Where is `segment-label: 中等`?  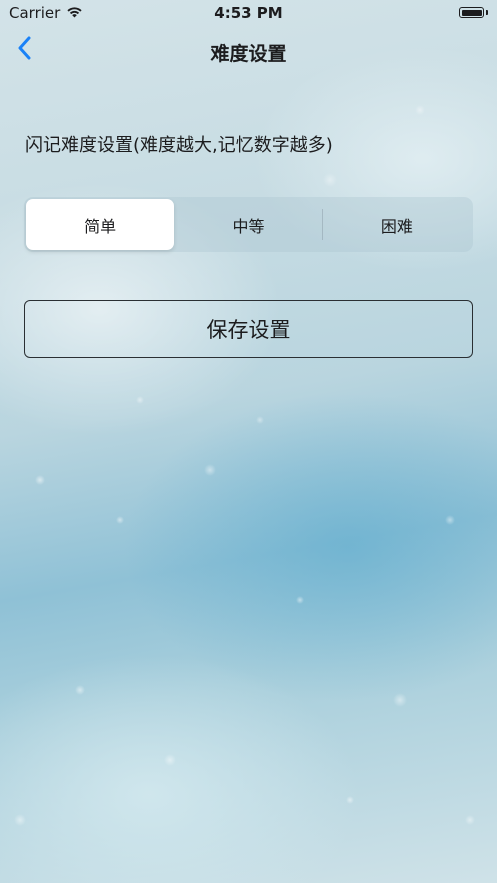 segment-label: 中等 is located at coordinates (248, 226).